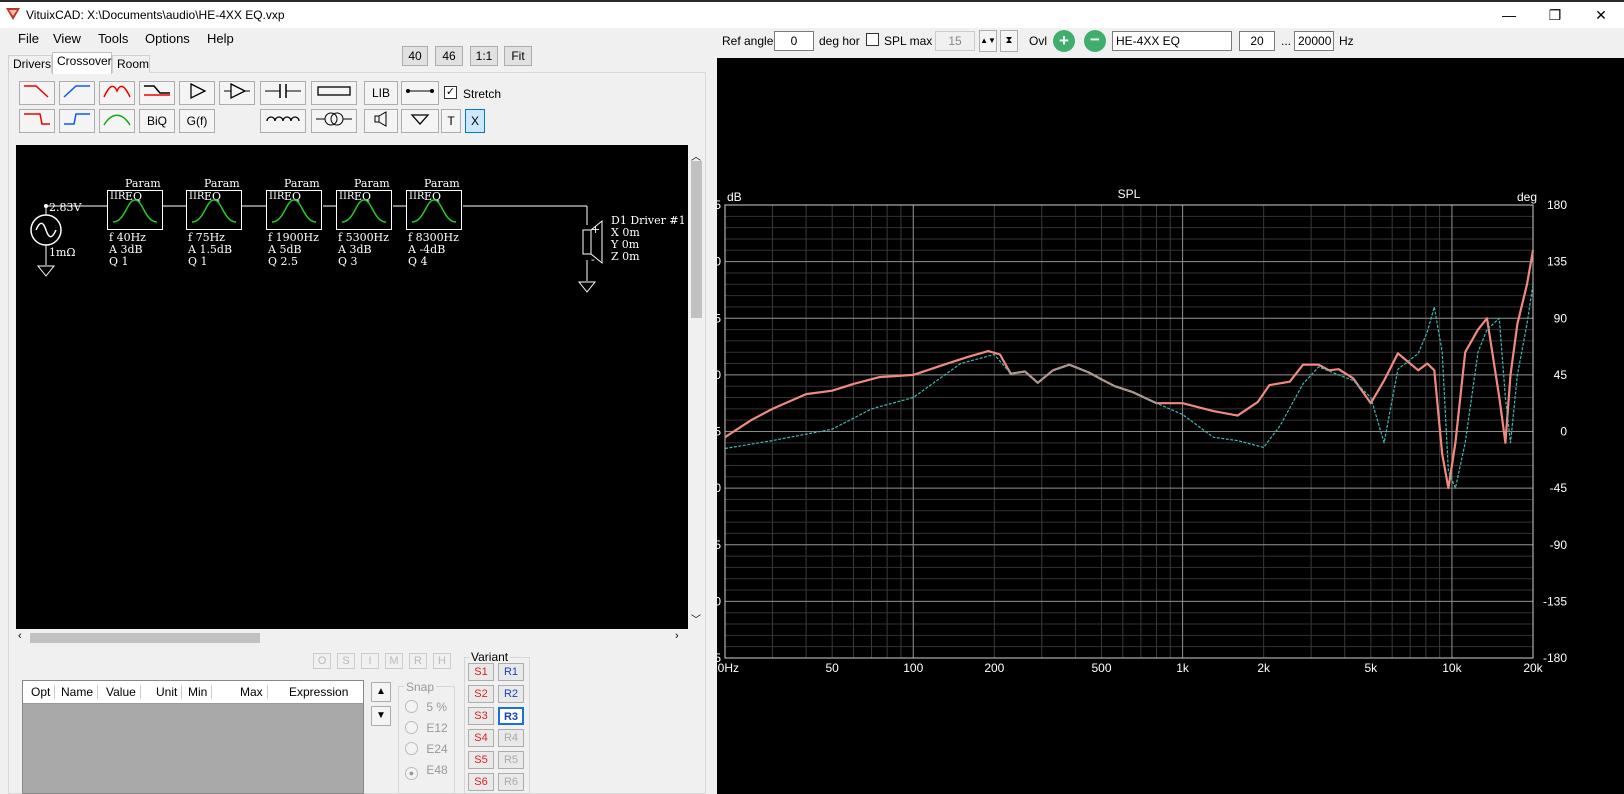  What do you see at coordinates (420, 687) in the screenshot?
I see `snap-label: Snap` at bounding box center [420, 687].